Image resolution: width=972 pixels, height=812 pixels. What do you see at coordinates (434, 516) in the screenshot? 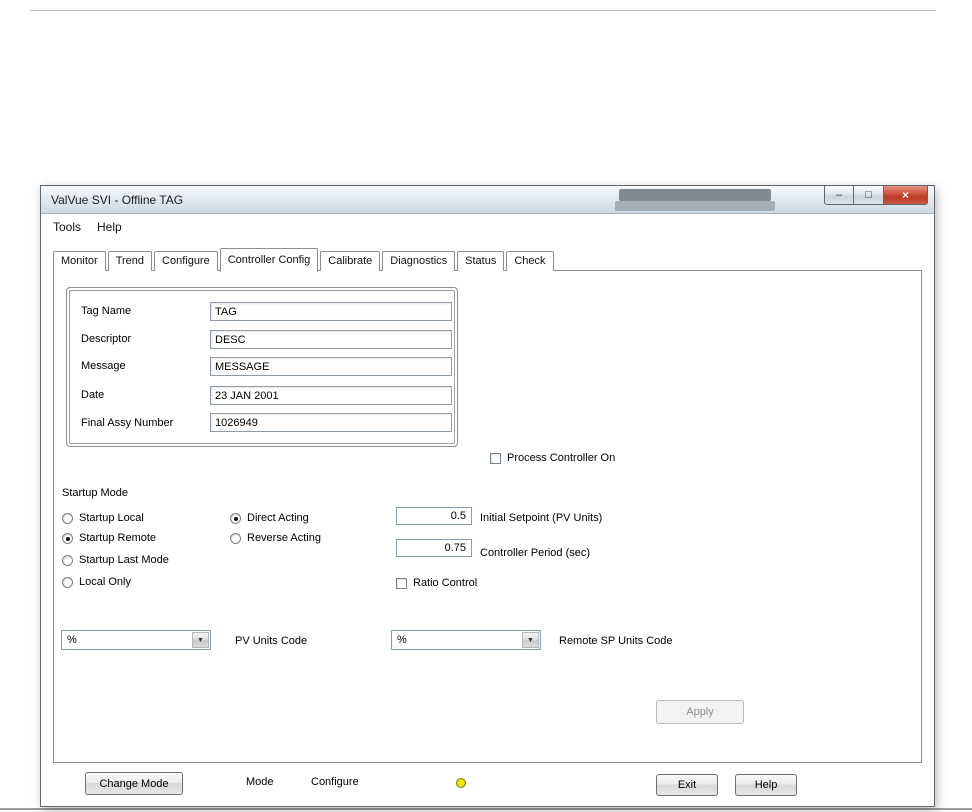
I see `initial-setpoint-input` at bounding box center [434, 516].